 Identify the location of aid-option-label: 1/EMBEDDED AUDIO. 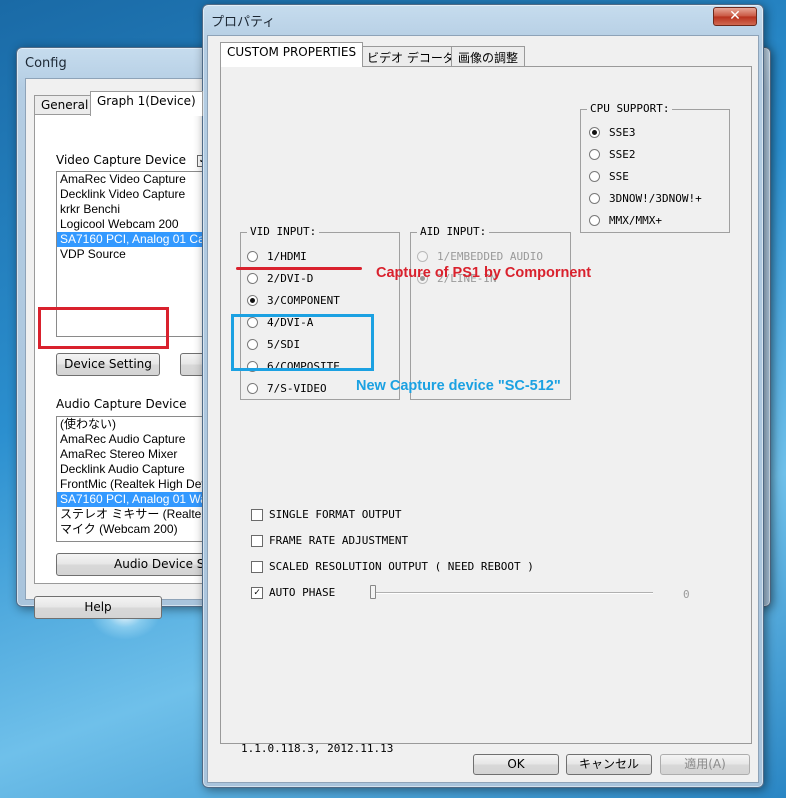
(490, 256).